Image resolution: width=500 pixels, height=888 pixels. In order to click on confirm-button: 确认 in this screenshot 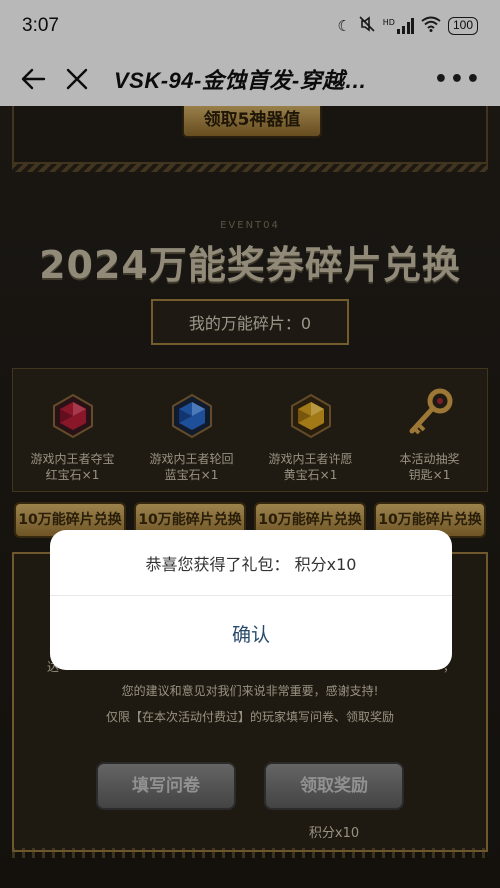, I will do `click(251, 633)`.